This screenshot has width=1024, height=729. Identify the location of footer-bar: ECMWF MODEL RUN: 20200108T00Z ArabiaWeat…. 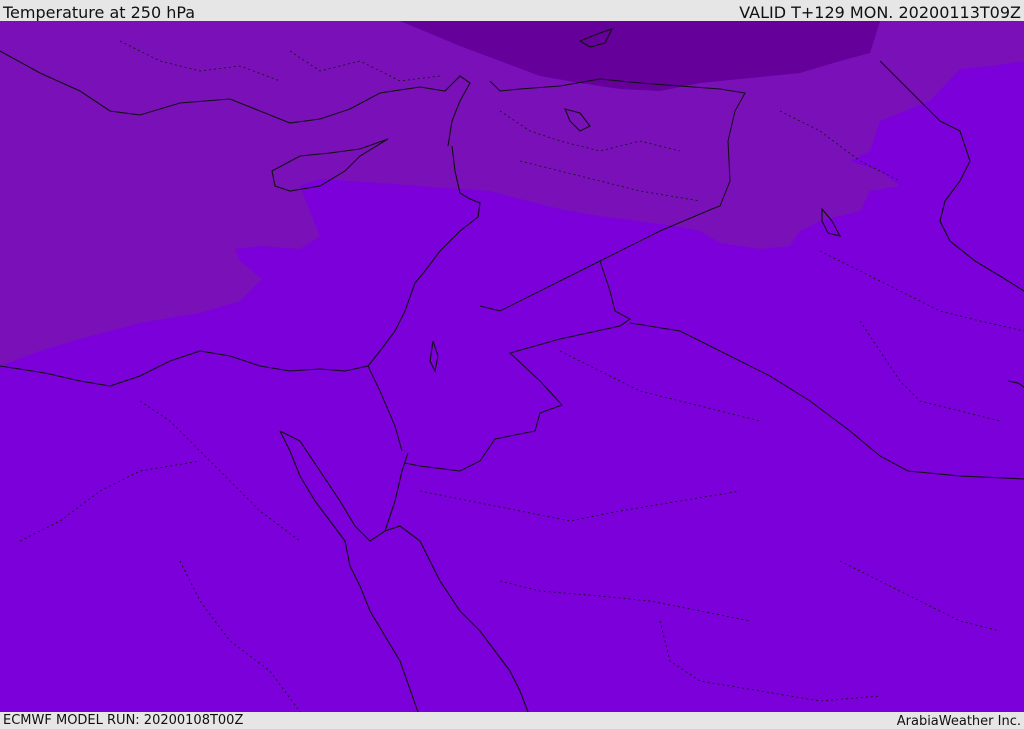
(512, 720).